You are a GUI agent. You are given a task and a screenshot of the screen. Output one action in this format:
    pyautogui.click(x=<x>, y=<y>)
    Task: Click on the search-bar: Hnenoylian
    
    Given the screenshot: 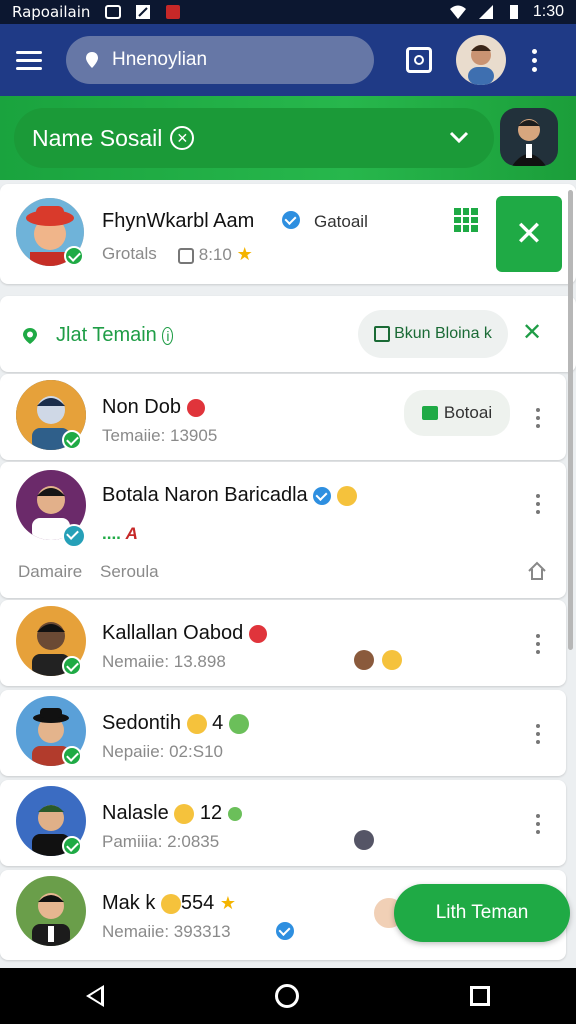 What is the action you would take?
    pyautogui.click(x=220, y=60)
    